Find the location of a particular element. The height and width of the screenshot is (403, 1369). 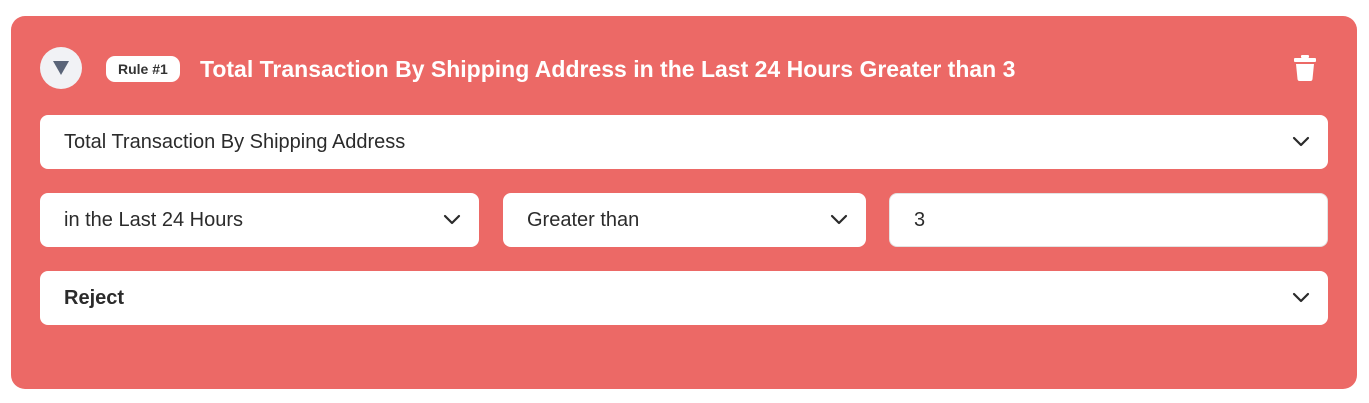

operator-select-value: Greater than is located at coordinates (583, 219).